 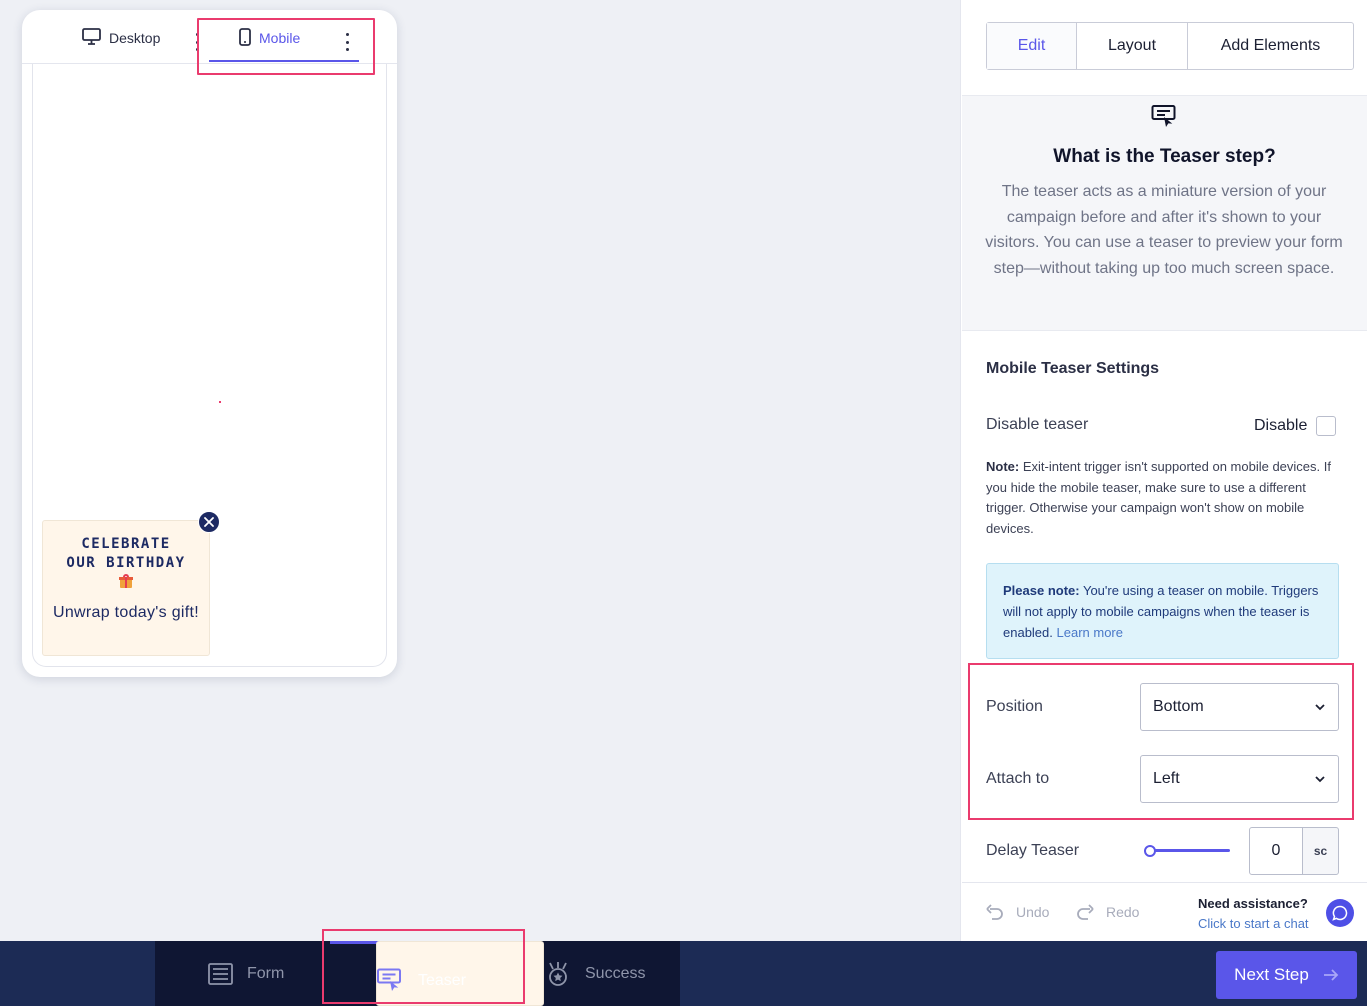 I want to click on teaser-title-line1: CELEBRATE, so click(x=126, y=544).